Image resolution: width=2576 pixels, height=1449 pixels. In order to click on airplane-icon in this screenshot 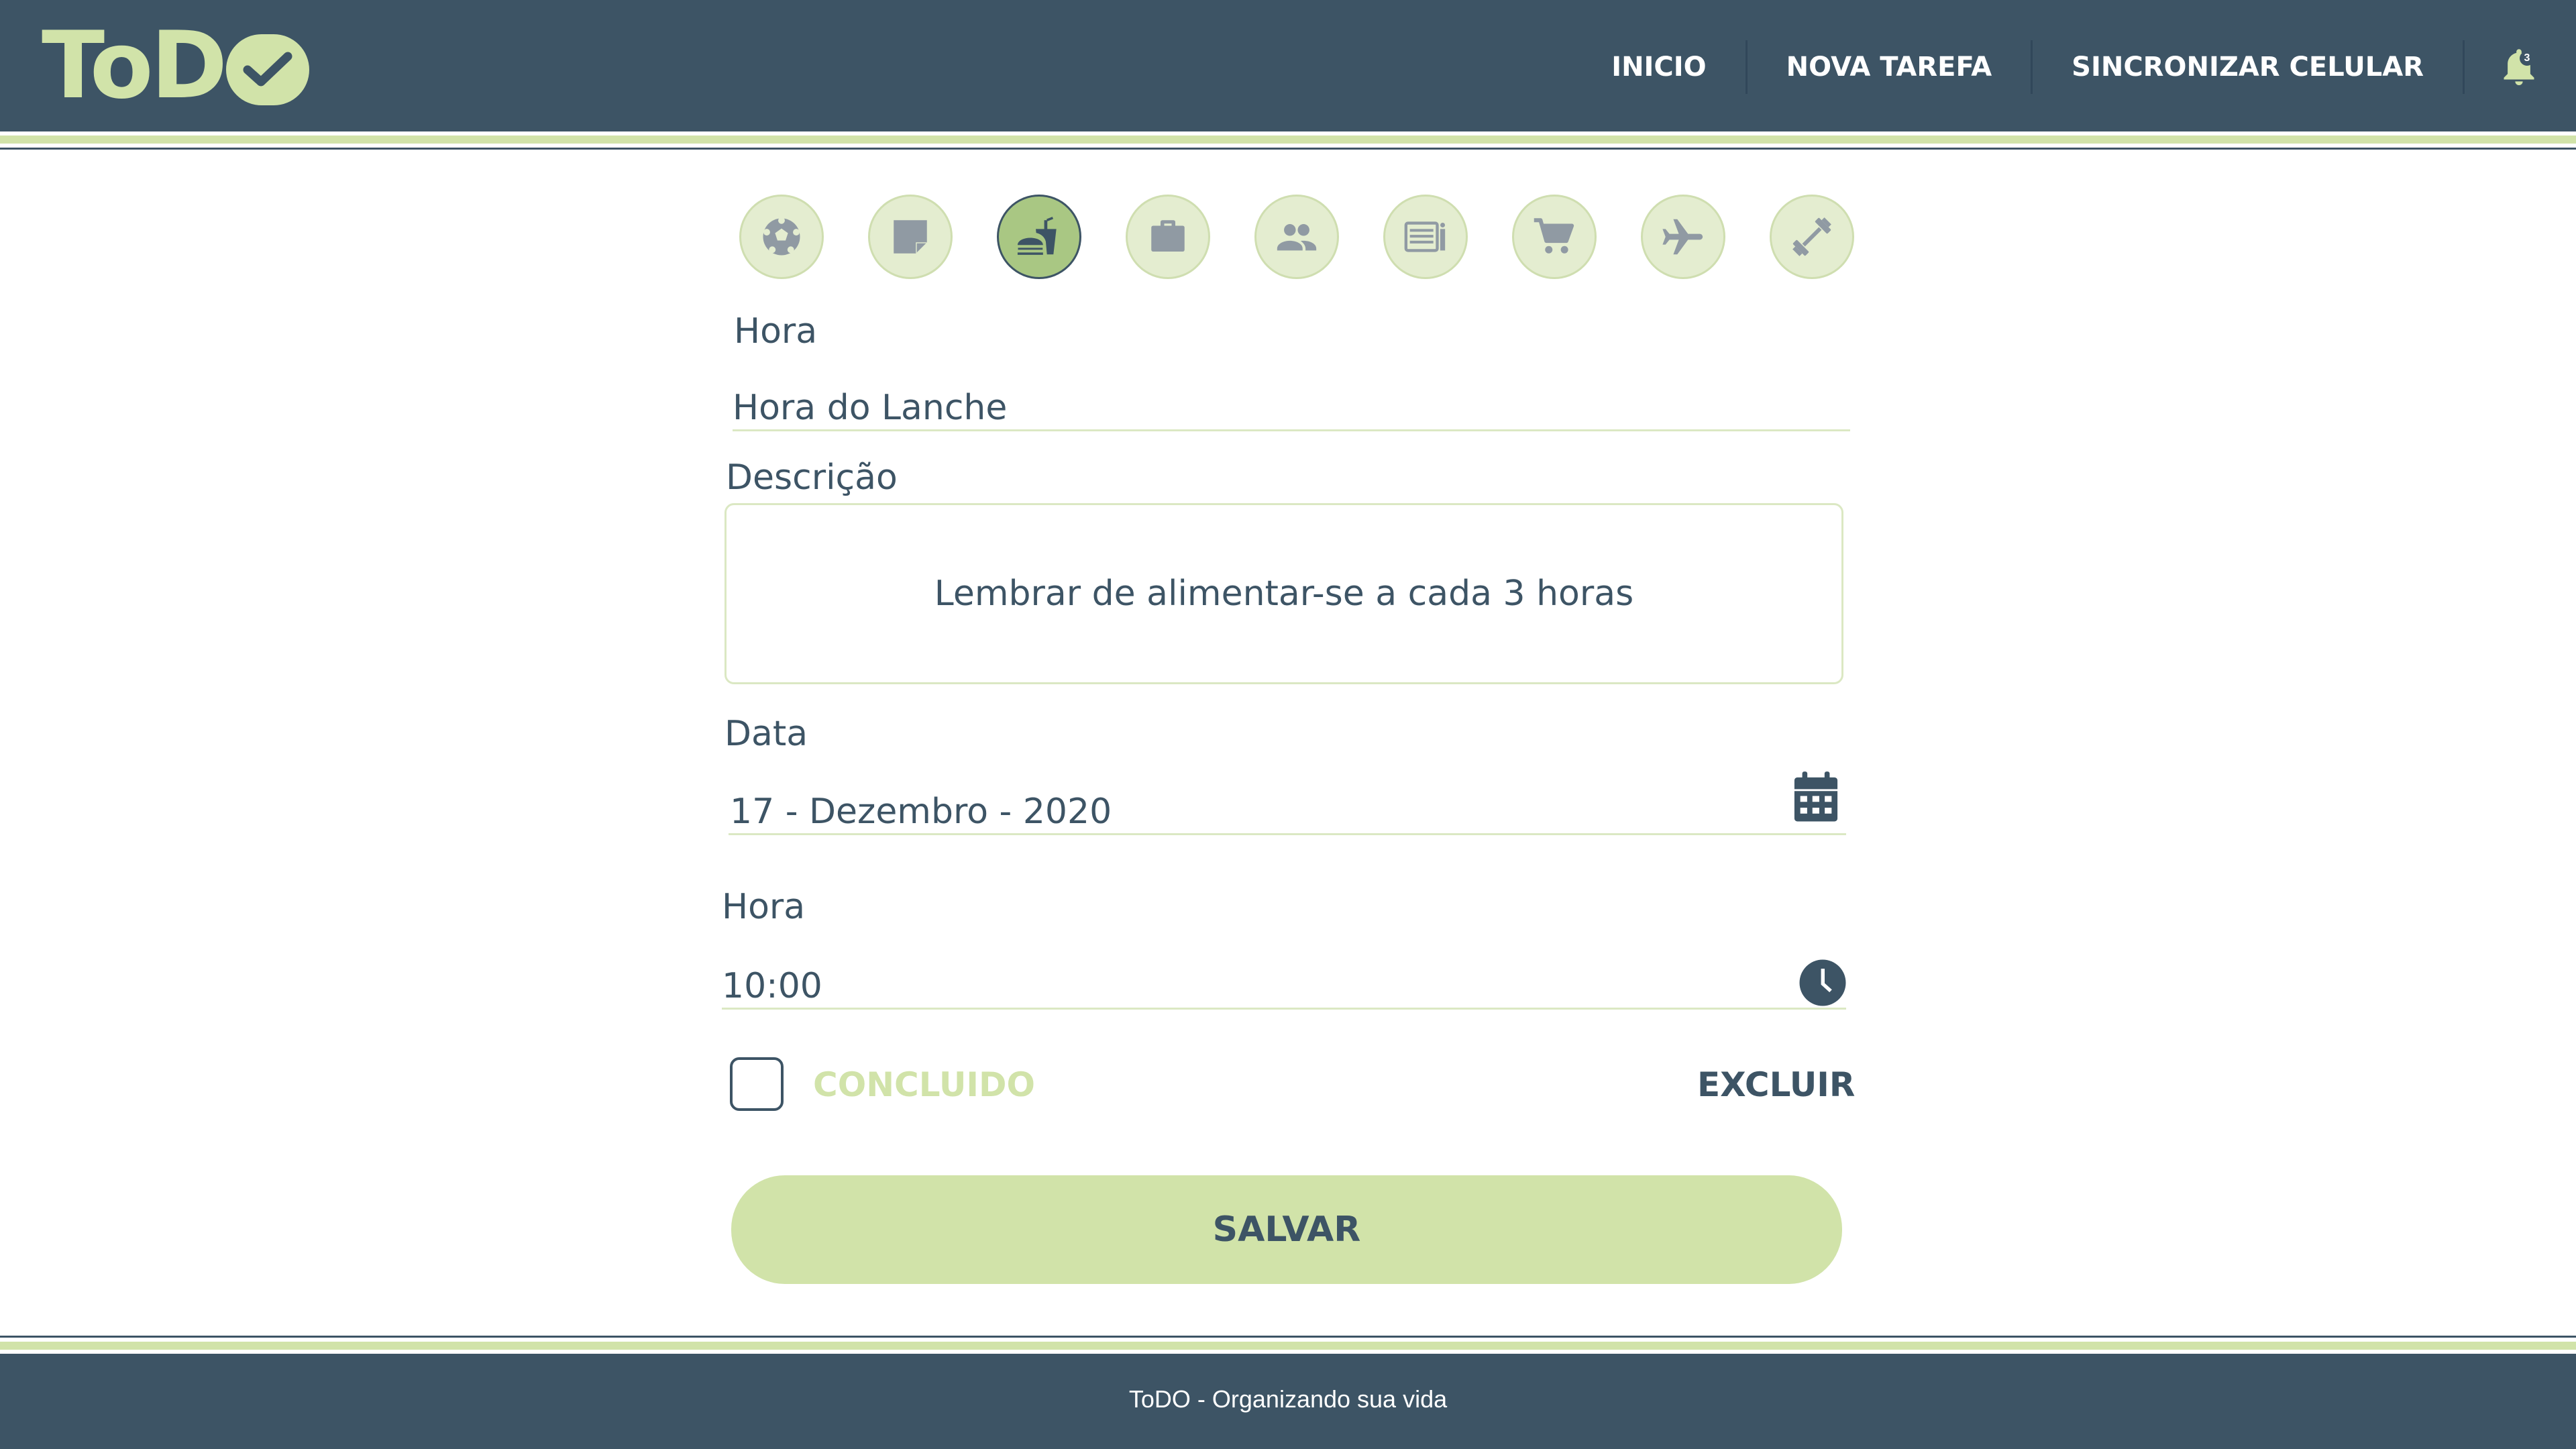, I will do `click(1682, 237)`.